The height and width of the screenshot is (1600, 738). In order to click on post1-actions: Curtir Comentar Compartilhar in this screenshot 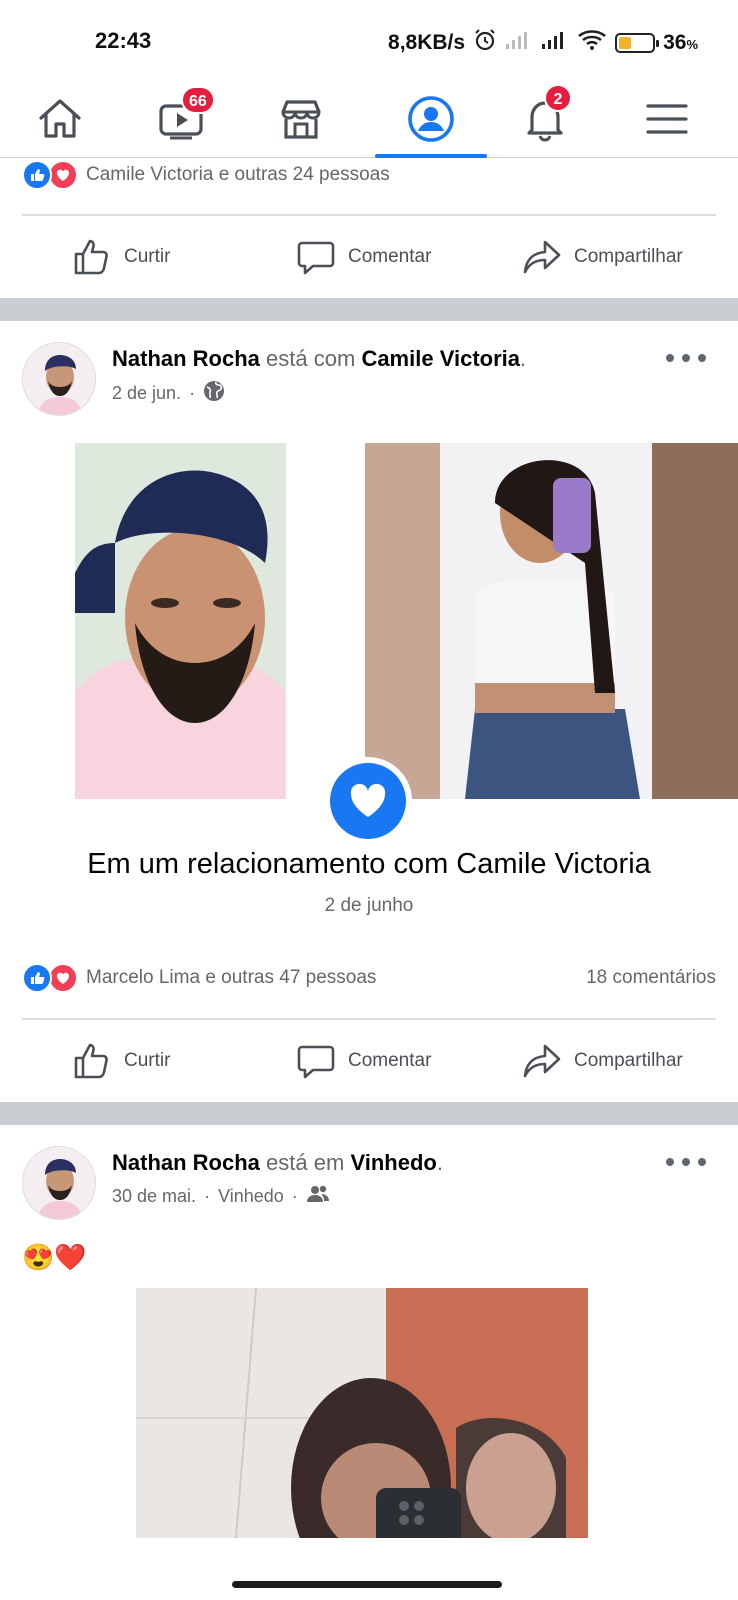, I will do `click(369, 1061)`.